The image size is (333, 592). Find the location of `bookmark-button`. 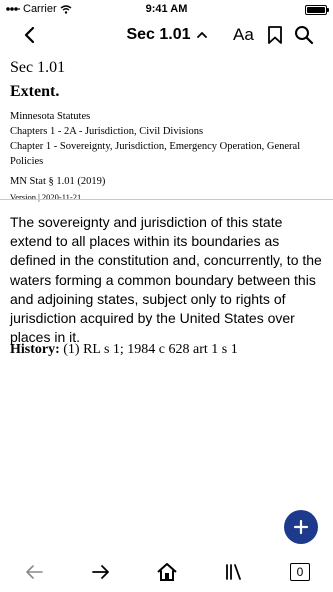

bookmark-button is located at coordinates (275, 37).